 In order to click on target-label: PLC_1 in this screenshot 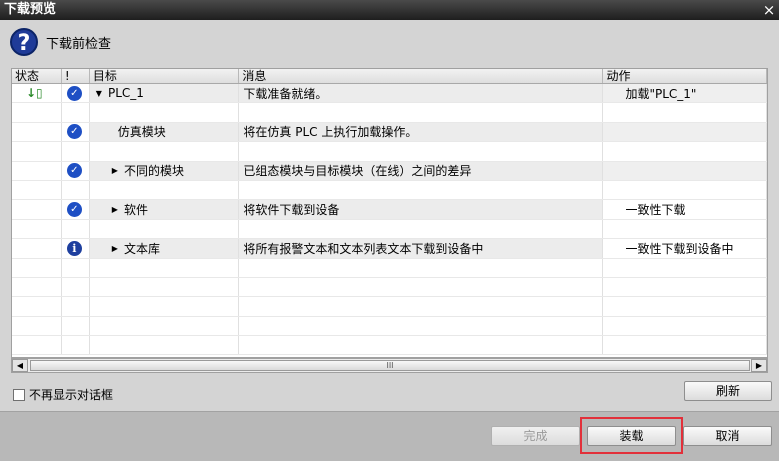, I will do `click(125, 93)`.